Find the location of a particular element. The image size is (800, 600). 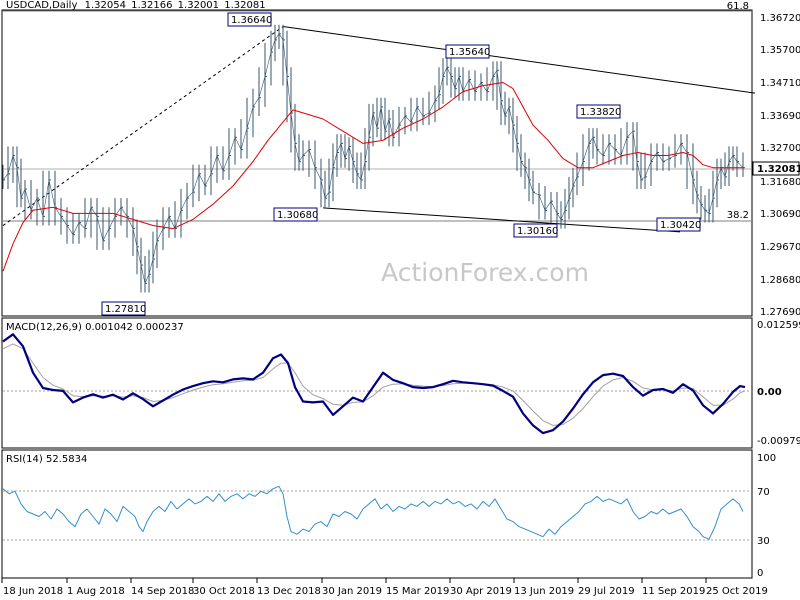

level-label: 1.30160 is located at coordinates (537, 231).